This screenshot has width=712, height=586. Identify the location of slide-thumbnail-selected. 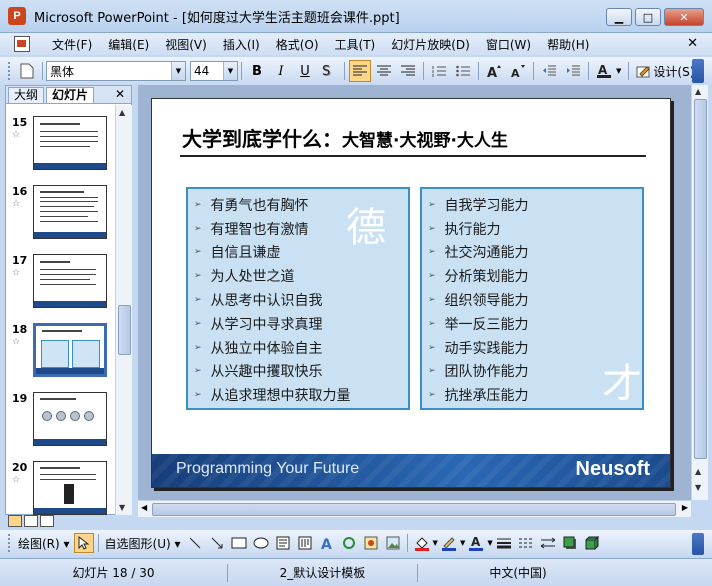
(70, 350).